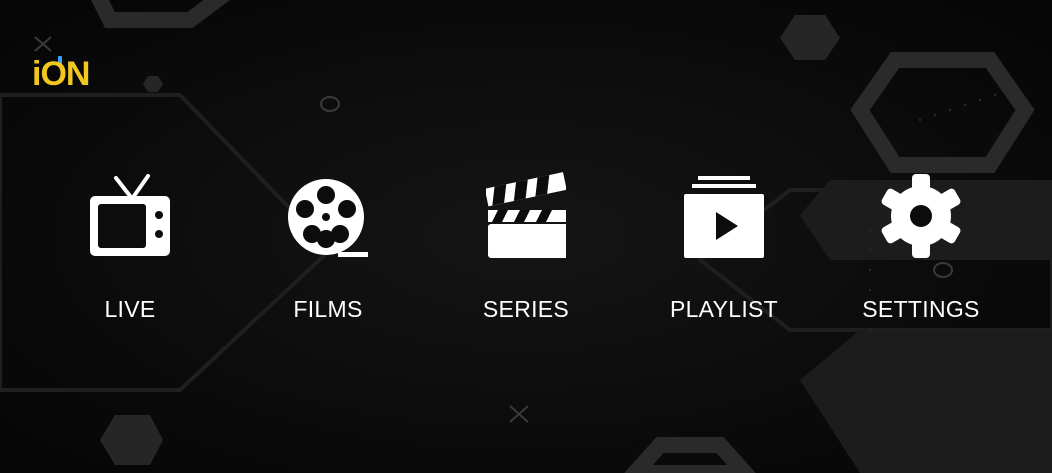 The width and height of the screenshot is (1052, 473). What do you see at coordinates (328, 218) in the screenshot?
I see `film-reel-icon` at bounding box center [328, 218].